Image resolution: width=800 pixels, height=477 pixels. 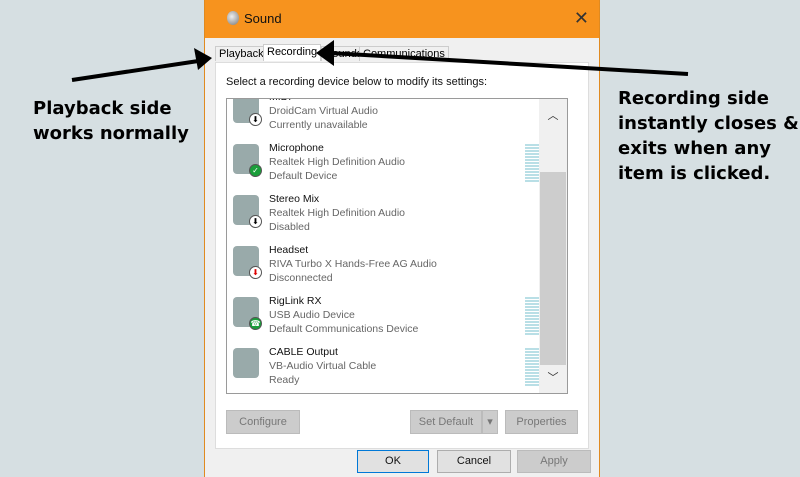 I want to click on arrow-to-recording, so click(x=509, y=63).